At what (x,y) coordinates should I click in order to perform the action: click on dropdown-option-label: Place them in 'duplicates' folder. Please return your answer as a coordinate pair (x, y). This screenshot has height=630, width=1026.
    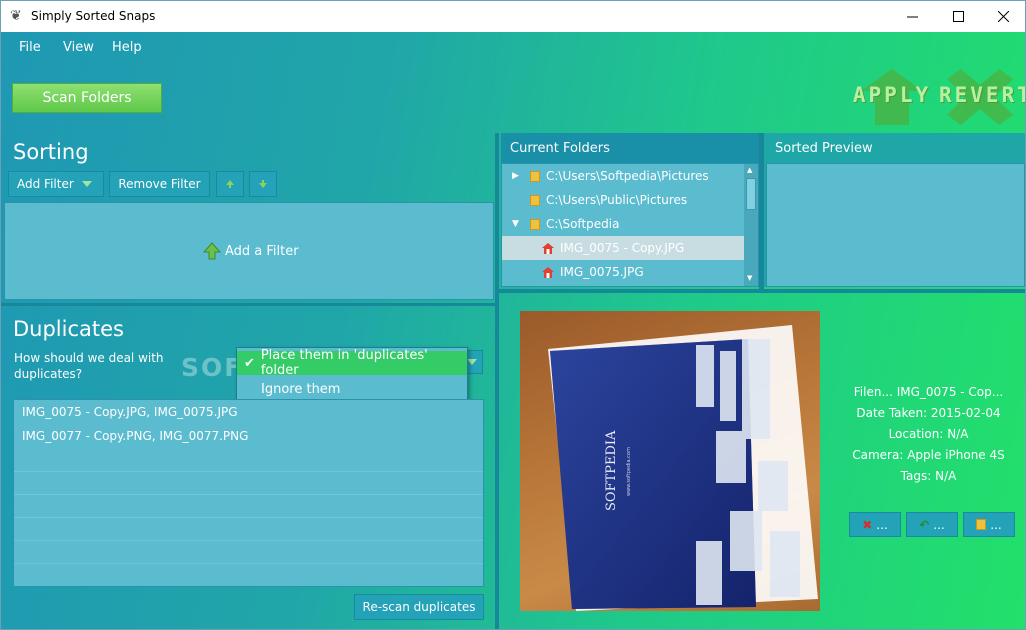
    Looking at the image, I should click on (344, 363).